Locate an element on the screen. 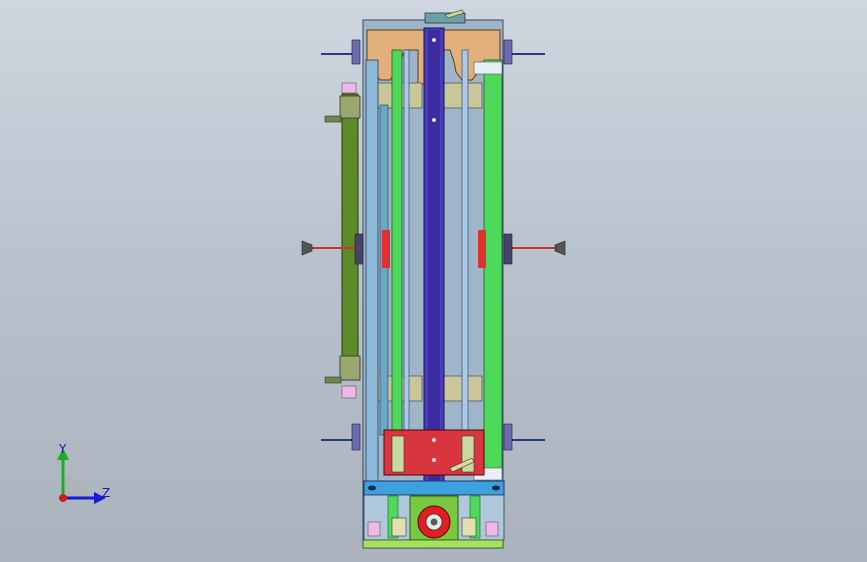 Image resolution: width=867 pixels, height=562 pixels. lower-red-housing-slot-left is located at coordinates (398, 454).